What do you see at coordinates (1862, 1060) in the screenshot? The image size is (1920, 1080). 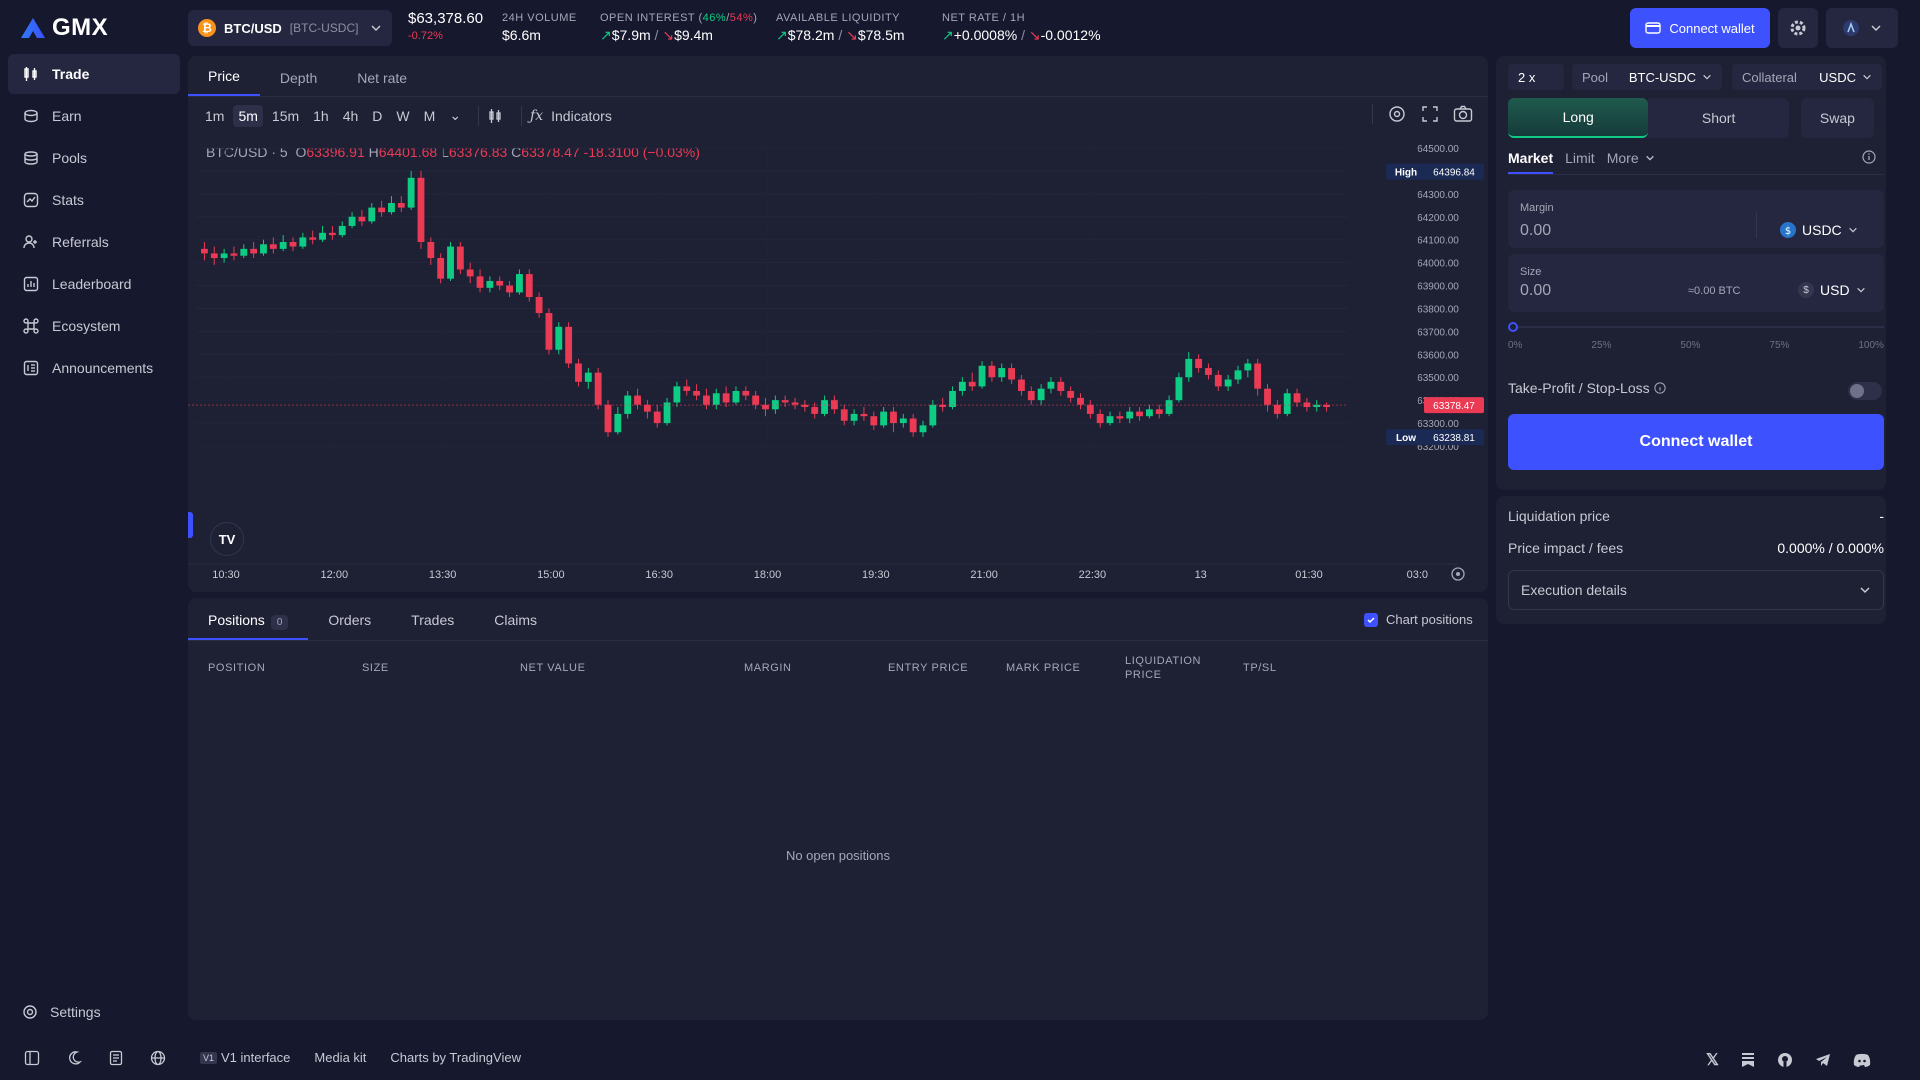 I see `discord-icon` at bounding box center [1862, 1060].